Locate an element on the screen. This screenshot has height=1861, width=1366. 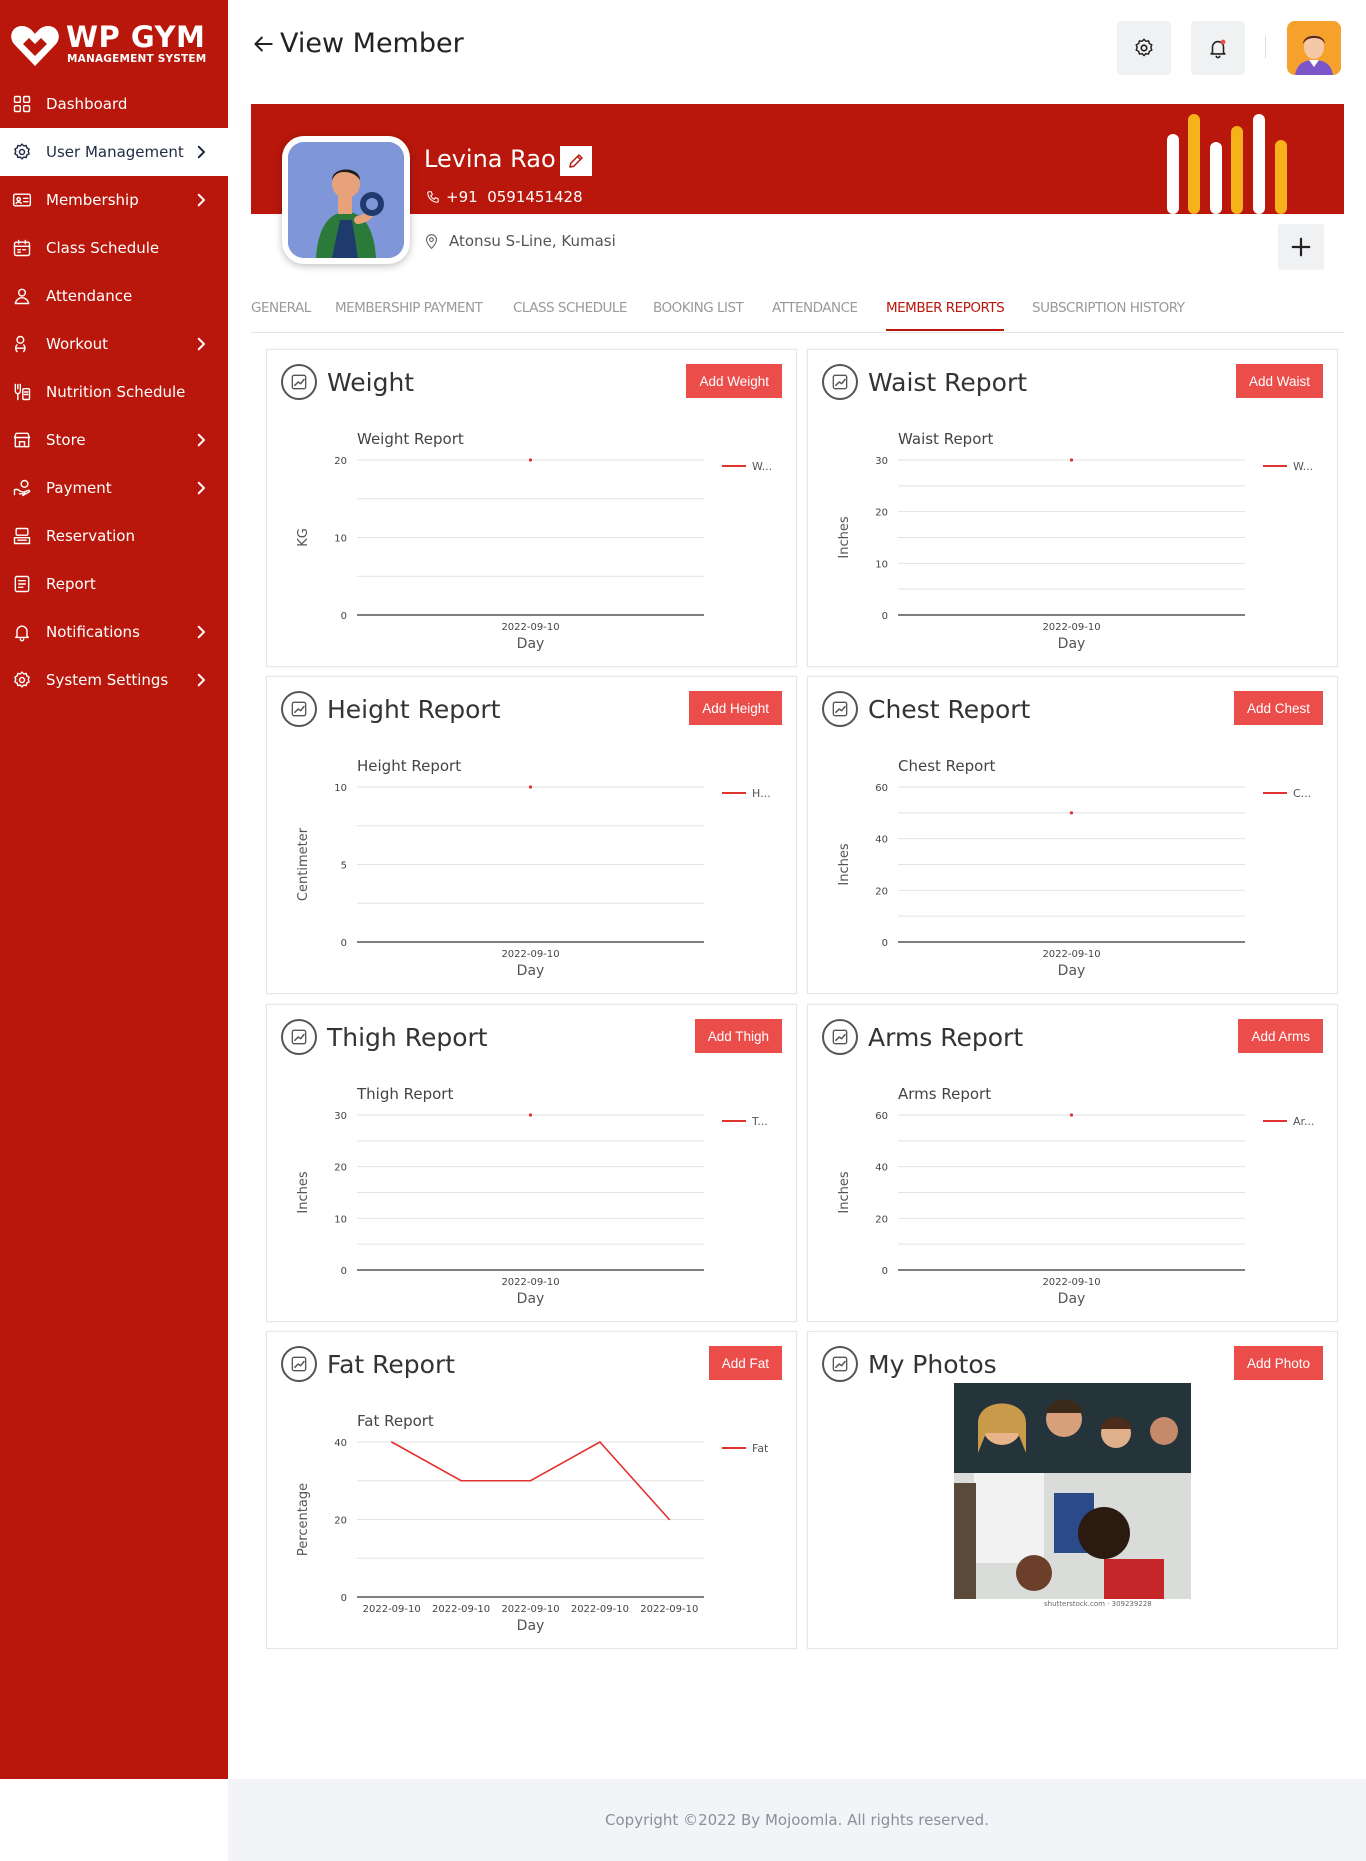
tab-booking-list: BOOKING LIST is located at coordinates (698, 308).